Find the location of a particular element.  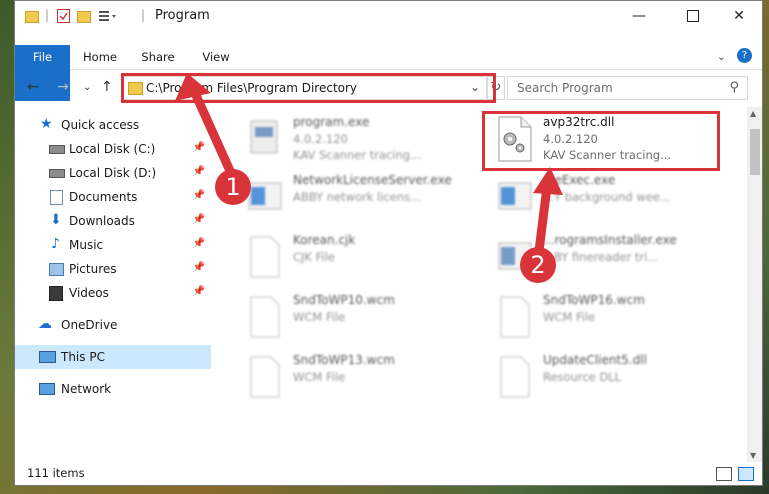

file-name: ...eExec.exe is located at coordinates (579, 180).